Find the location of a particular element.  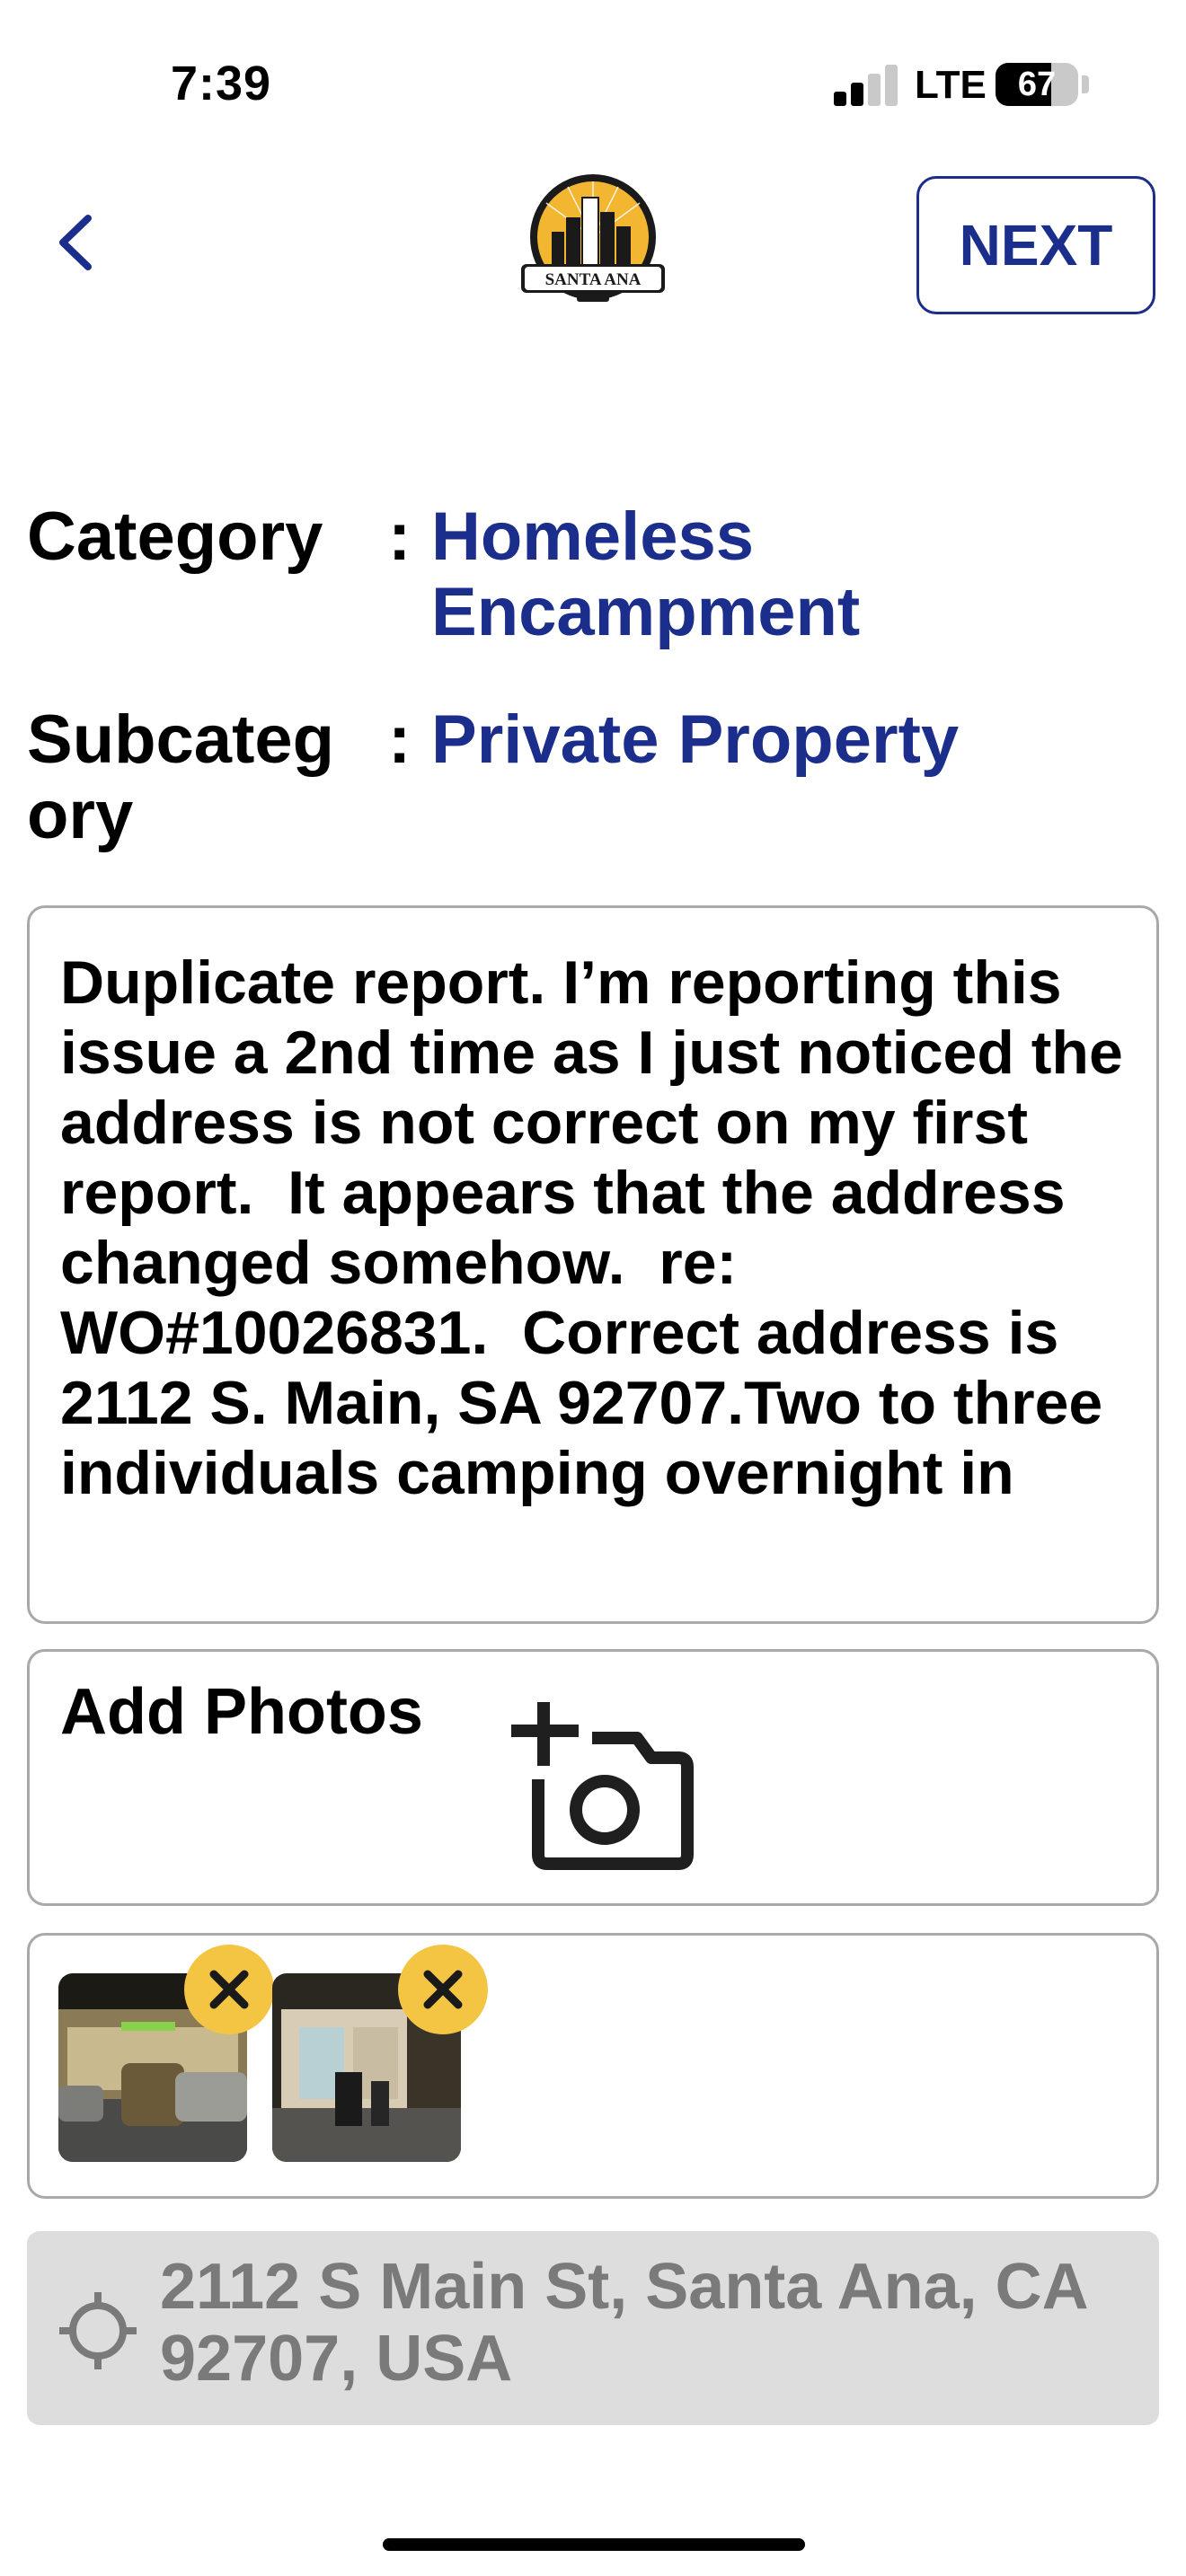

subcategory-value: Private Property is located at coordinates (695, 739).